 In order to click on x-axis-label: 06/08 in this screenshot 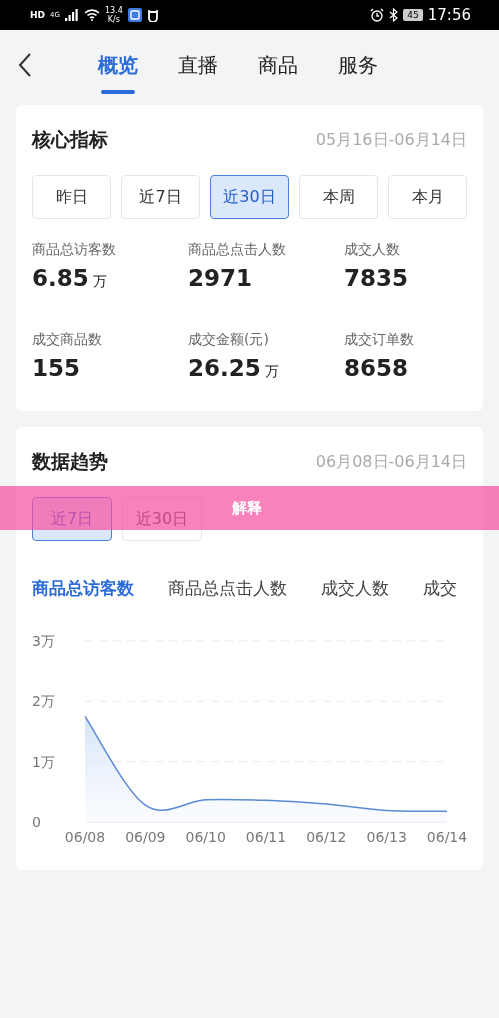, I will do `click(85, 837)`.